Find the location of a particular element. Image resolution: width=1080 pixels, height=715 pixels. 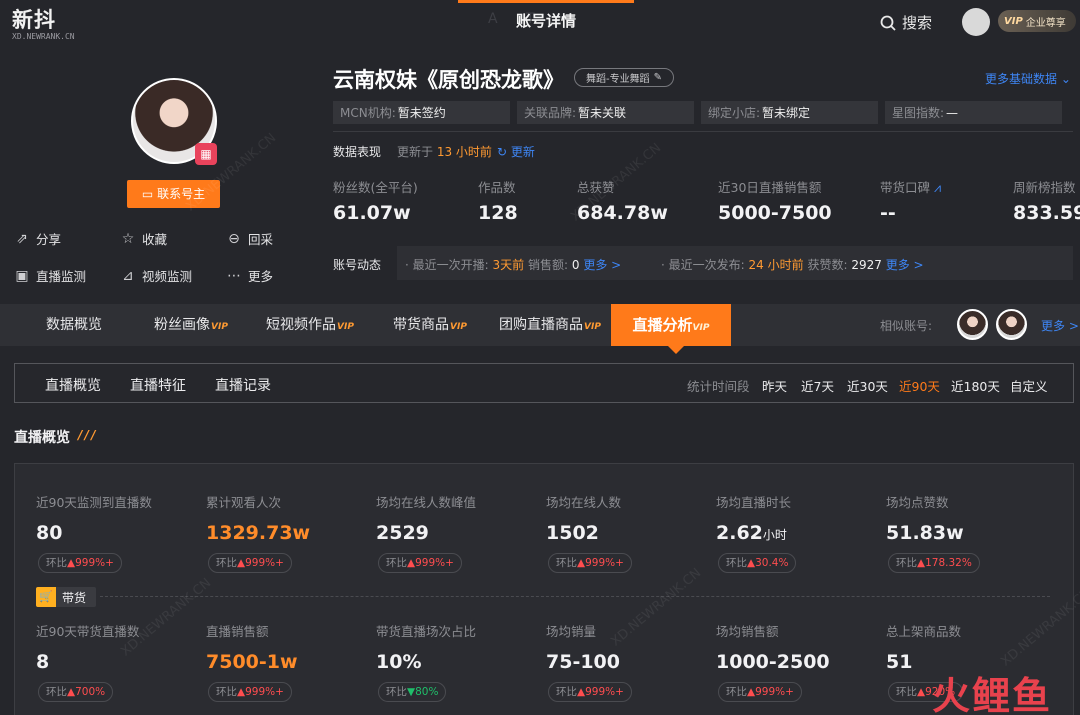

refresh-icon: ↻ is located at coordinates (502, 152).